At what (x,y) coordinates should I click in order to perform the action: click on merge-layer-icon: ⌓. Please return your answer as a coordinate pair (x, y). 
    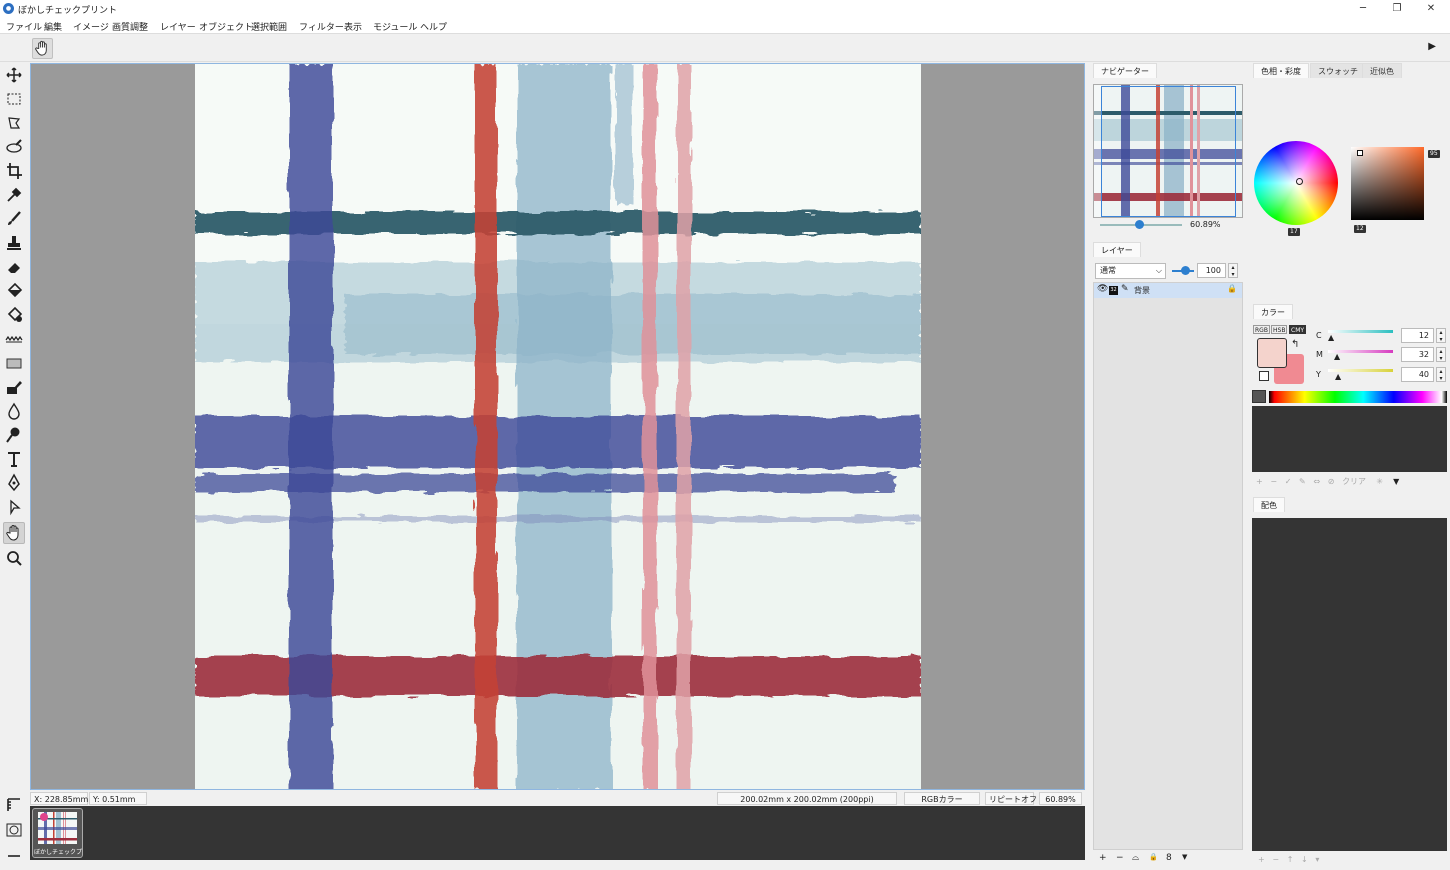
    Looking at the image, I should click on (1135, 858).